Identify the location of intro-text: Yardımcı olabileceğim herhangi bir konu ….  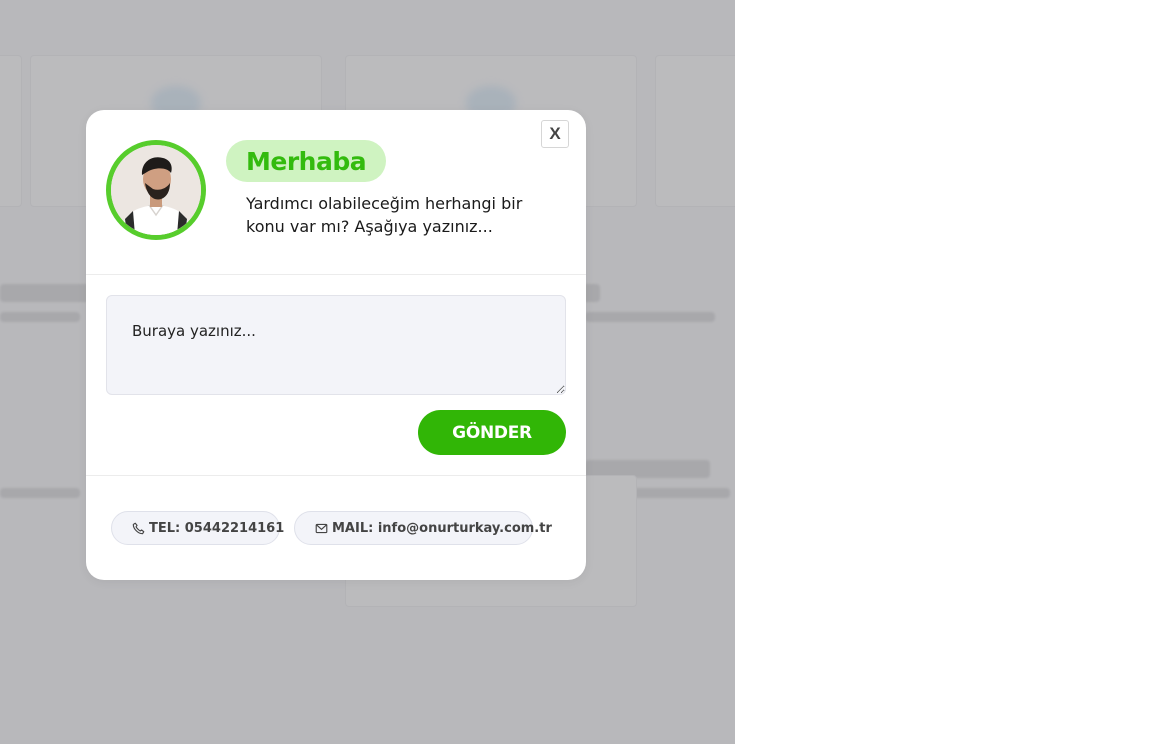
(384, 215).